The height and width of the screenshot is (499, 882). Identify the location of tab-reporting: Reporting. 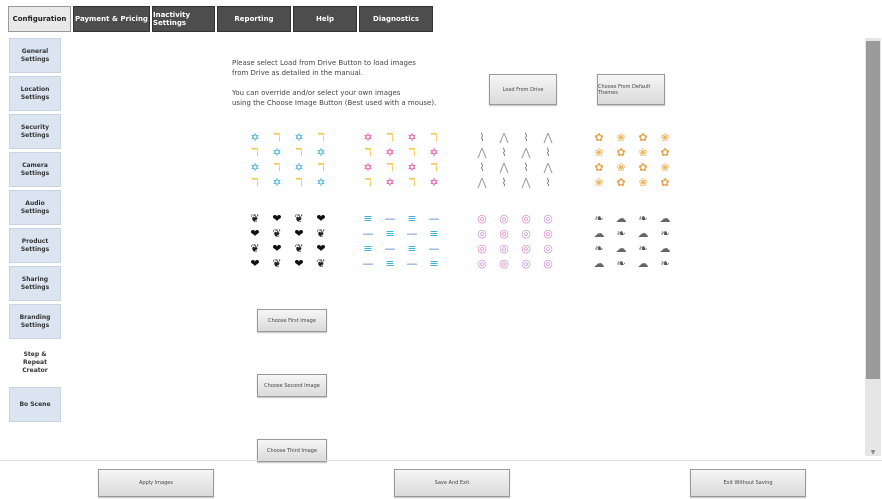
(254, 19).